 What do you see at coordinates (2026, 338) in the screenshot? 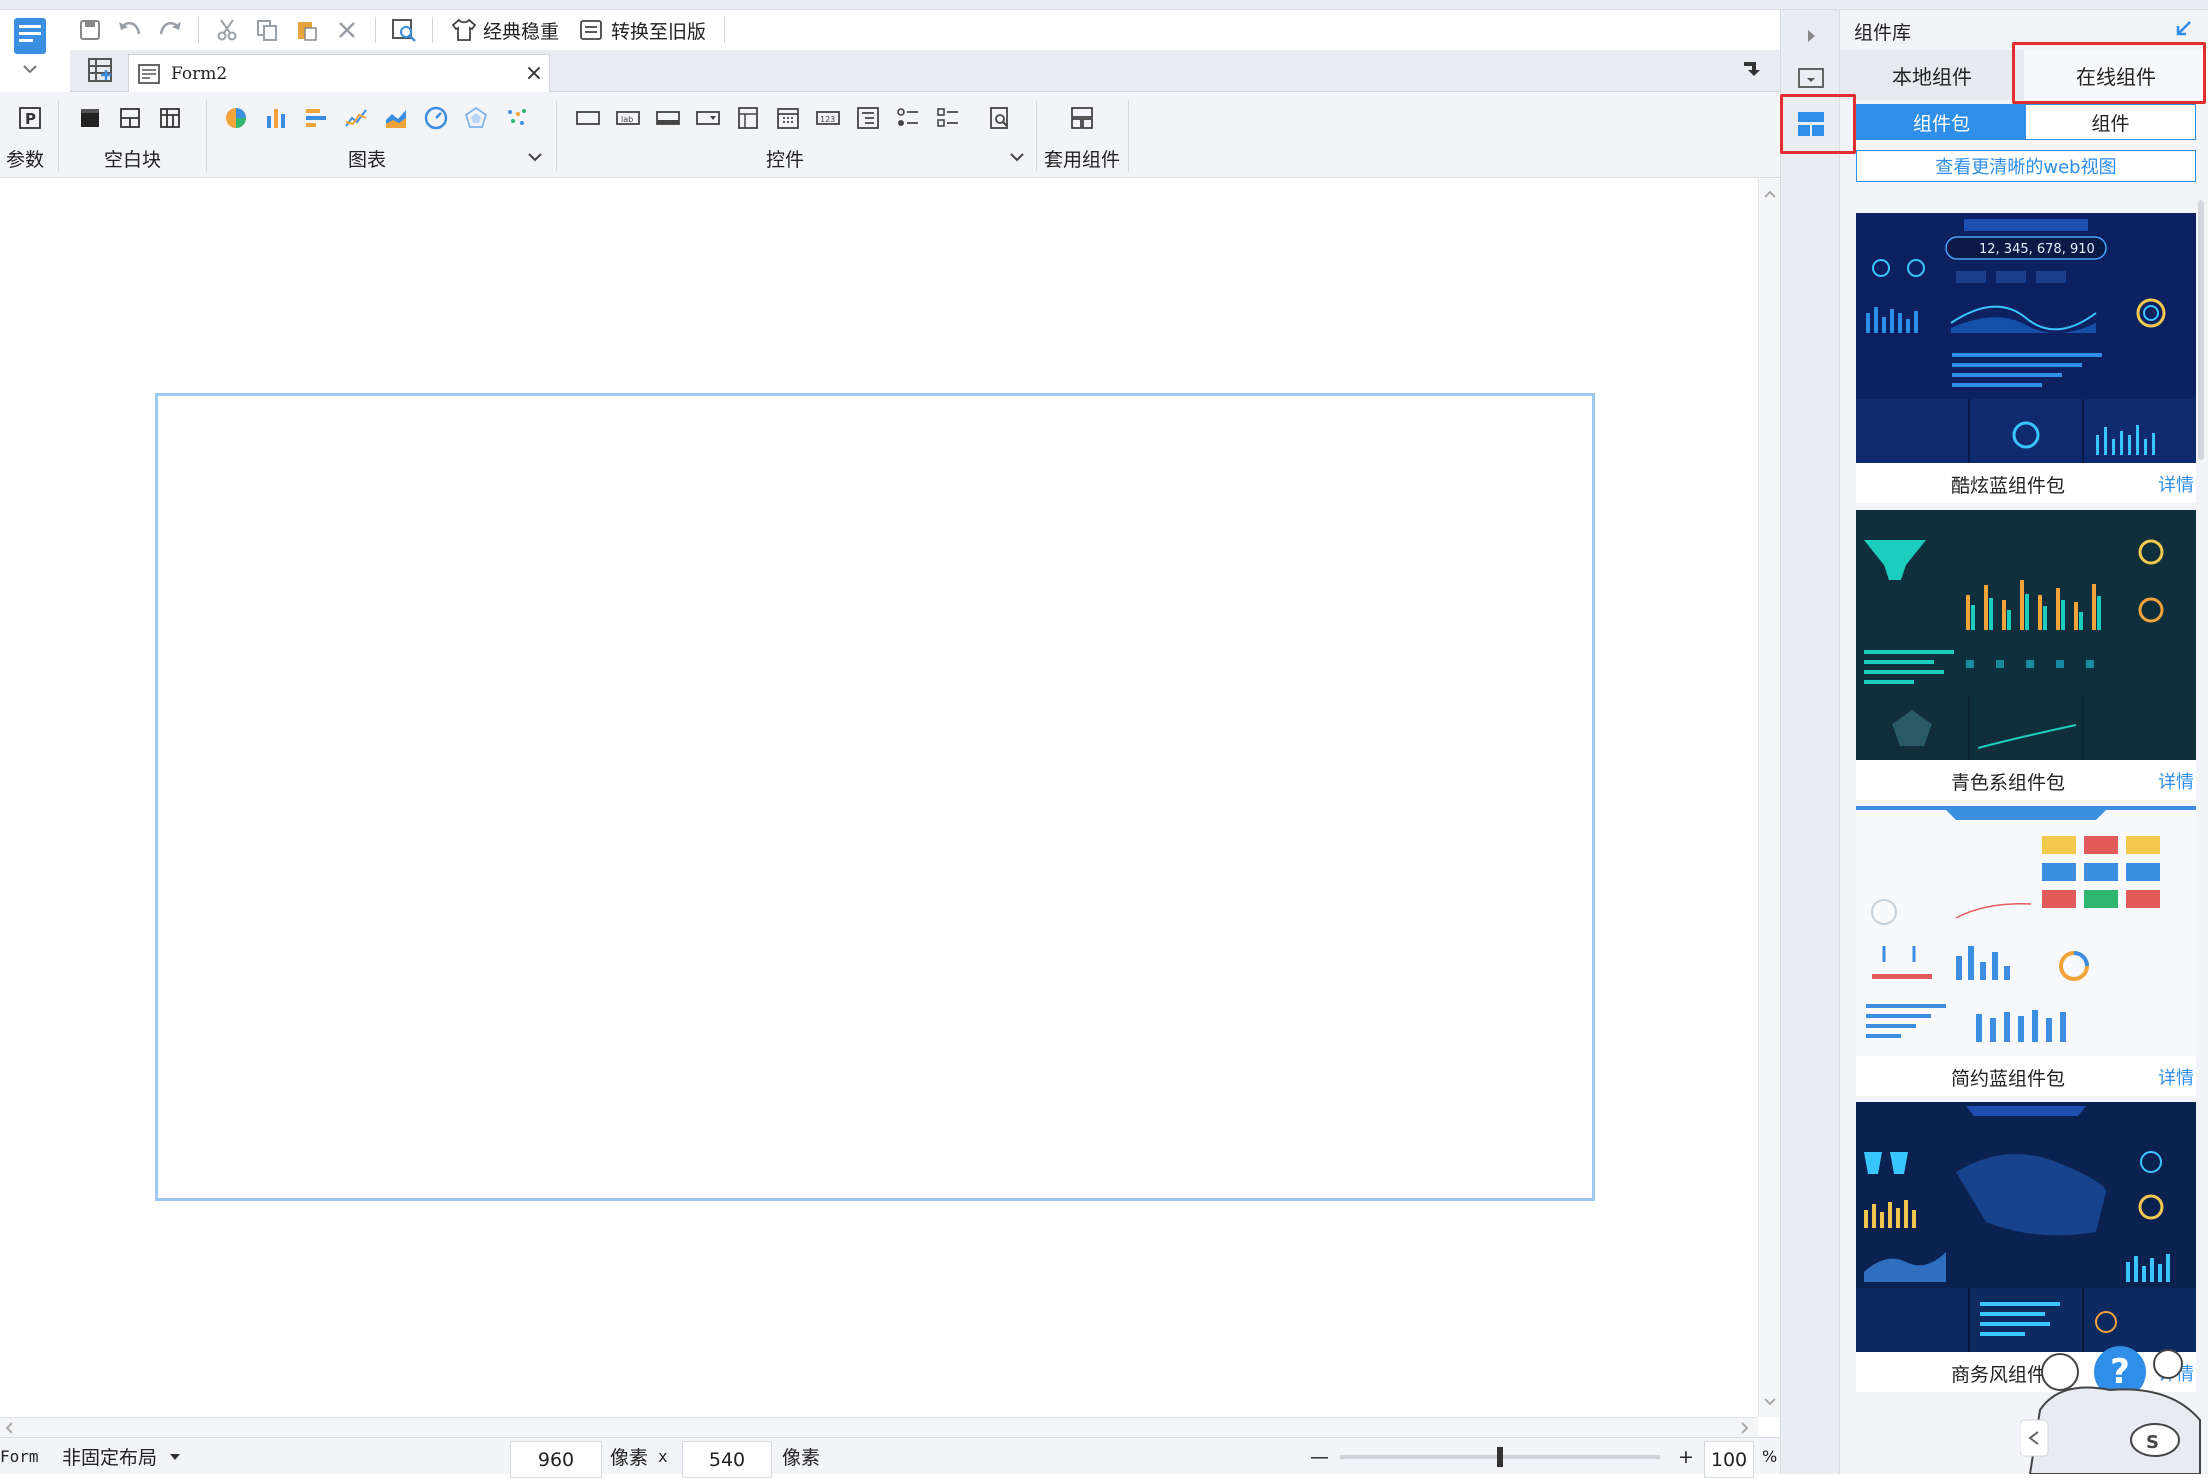
I see `package-thumbnail: 12, 345, 678, 910` at bounding box center [2026, 338].